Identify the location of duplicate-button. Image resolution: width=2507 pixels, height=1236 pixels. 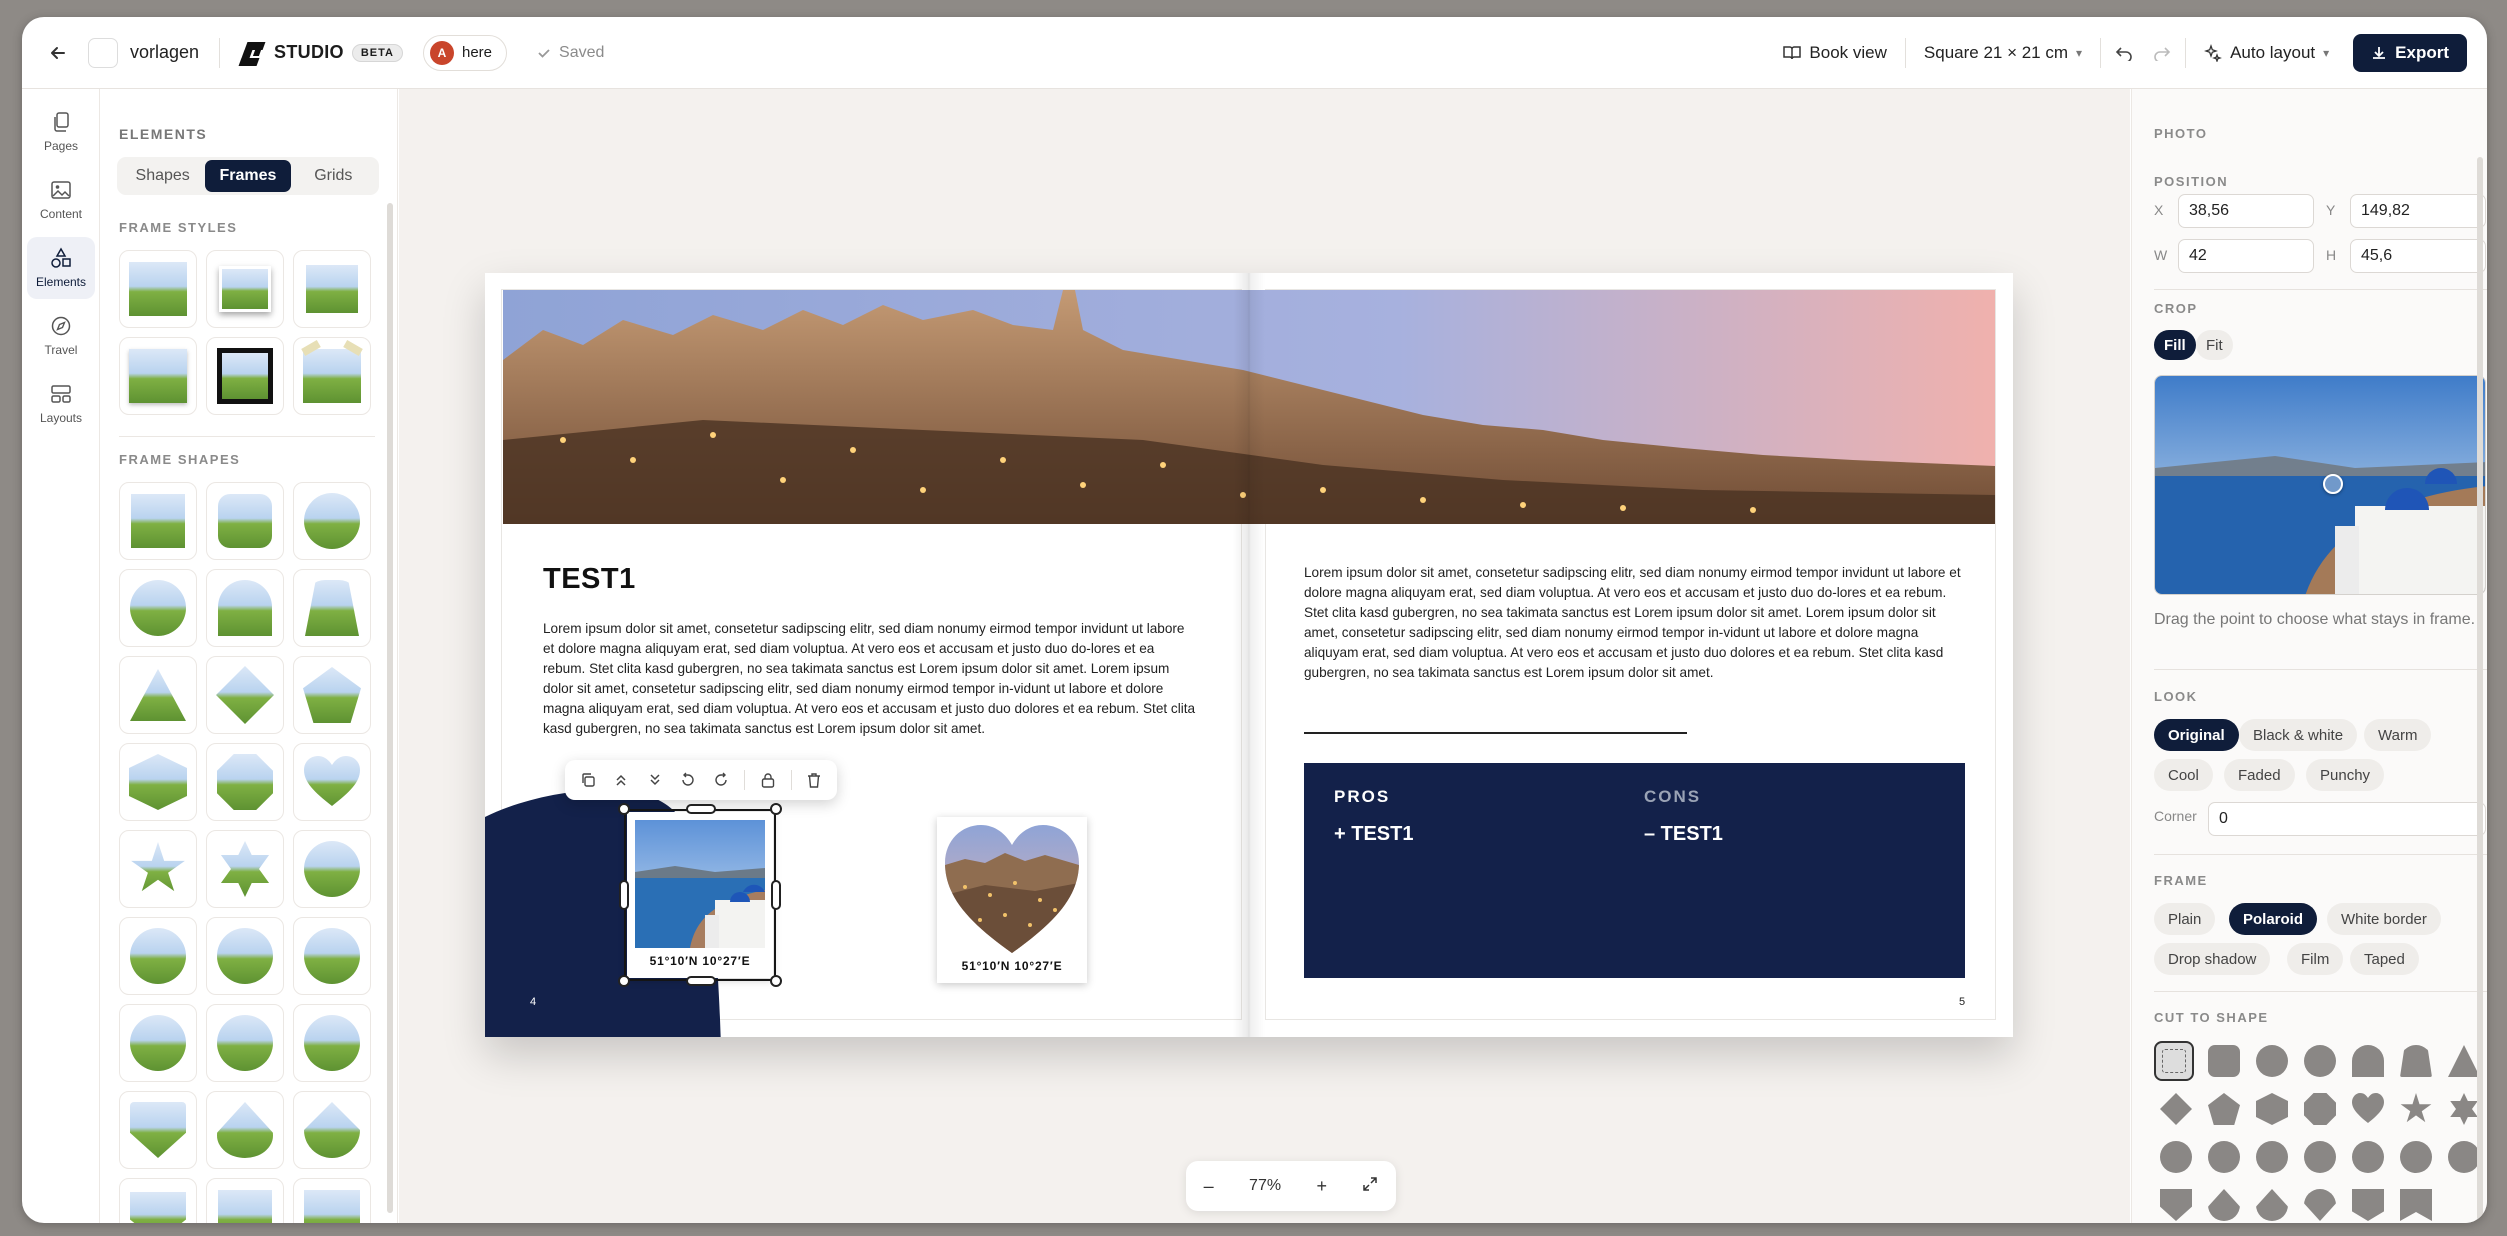
(587, 780).